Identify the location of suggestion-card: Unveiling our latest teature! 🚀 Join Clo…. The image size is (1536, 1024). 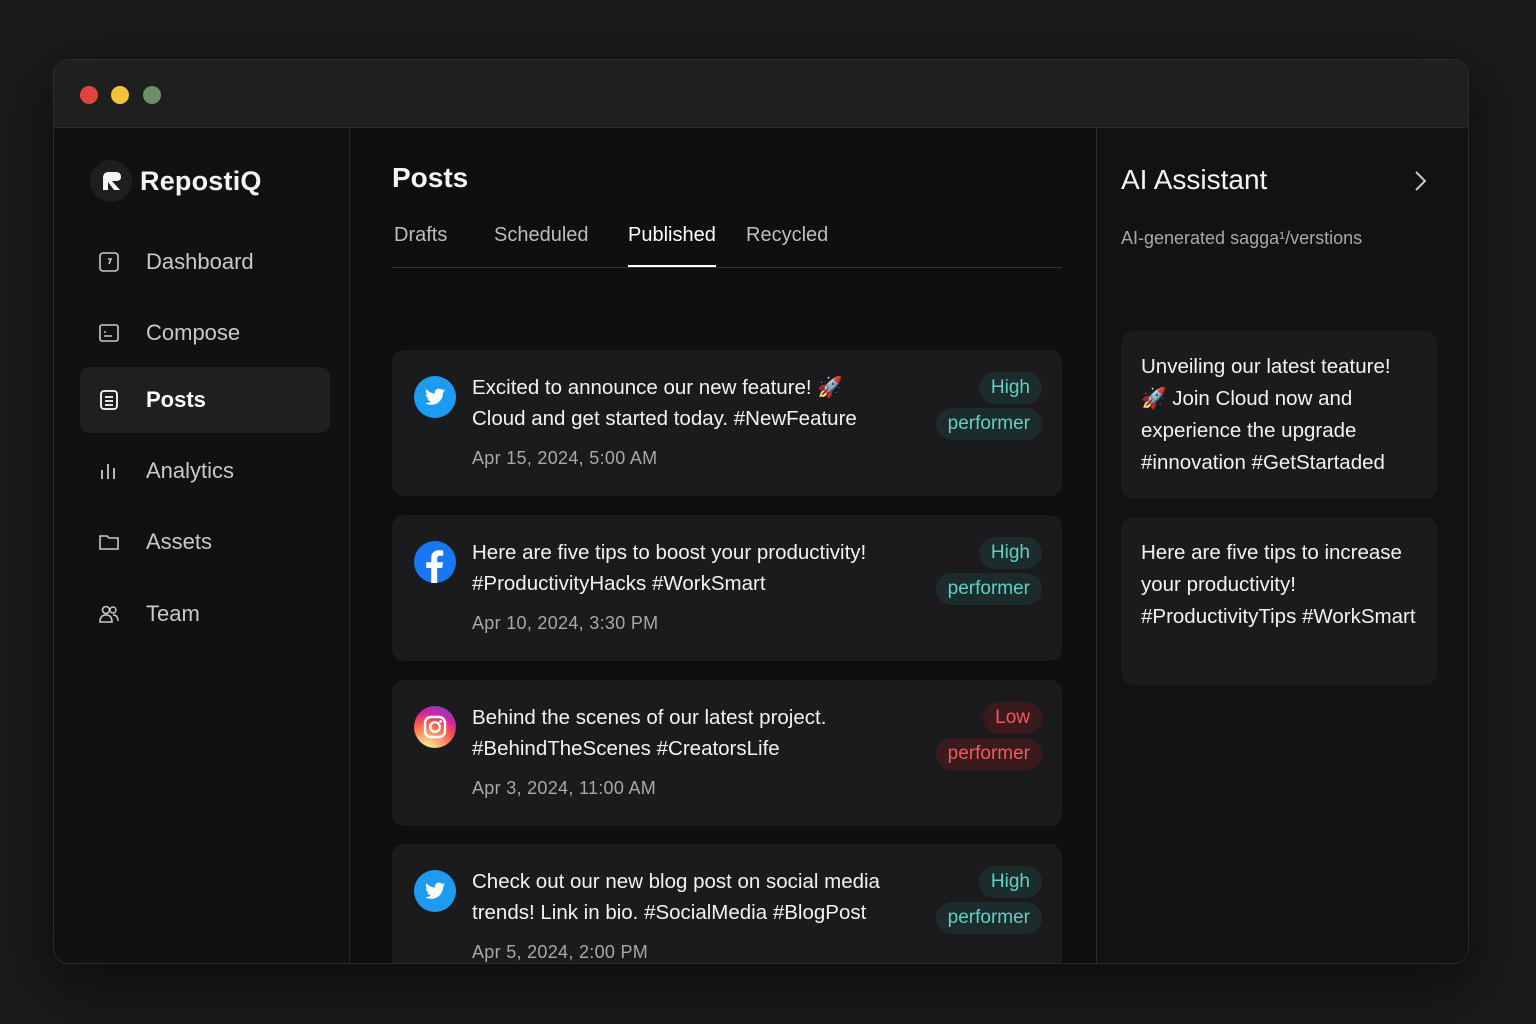
(1279, 415).